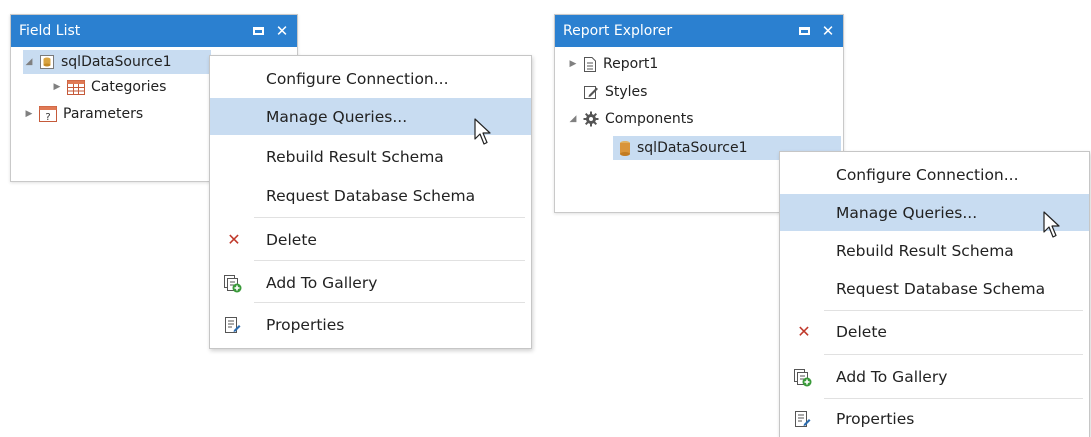 Image resolution: width=1091 pixels, height=437 pixels. Describe the element at coordinates (154, 31) in the screenshot. I see `field-list-header: Field List ✕` at that location.